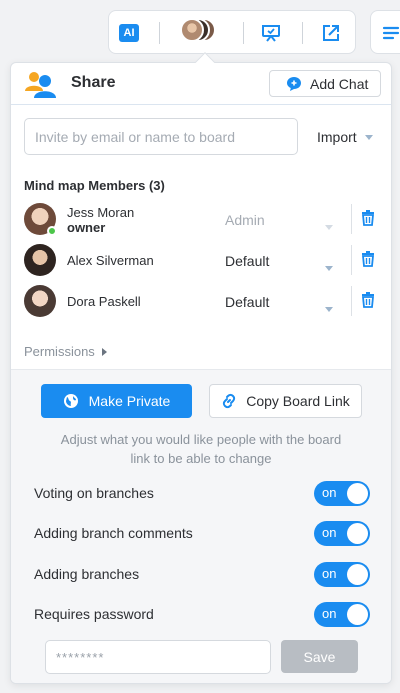 The width and height of the screenshot is (400, 693). I want to click on member-role-select: Admin, so click(245, 220).